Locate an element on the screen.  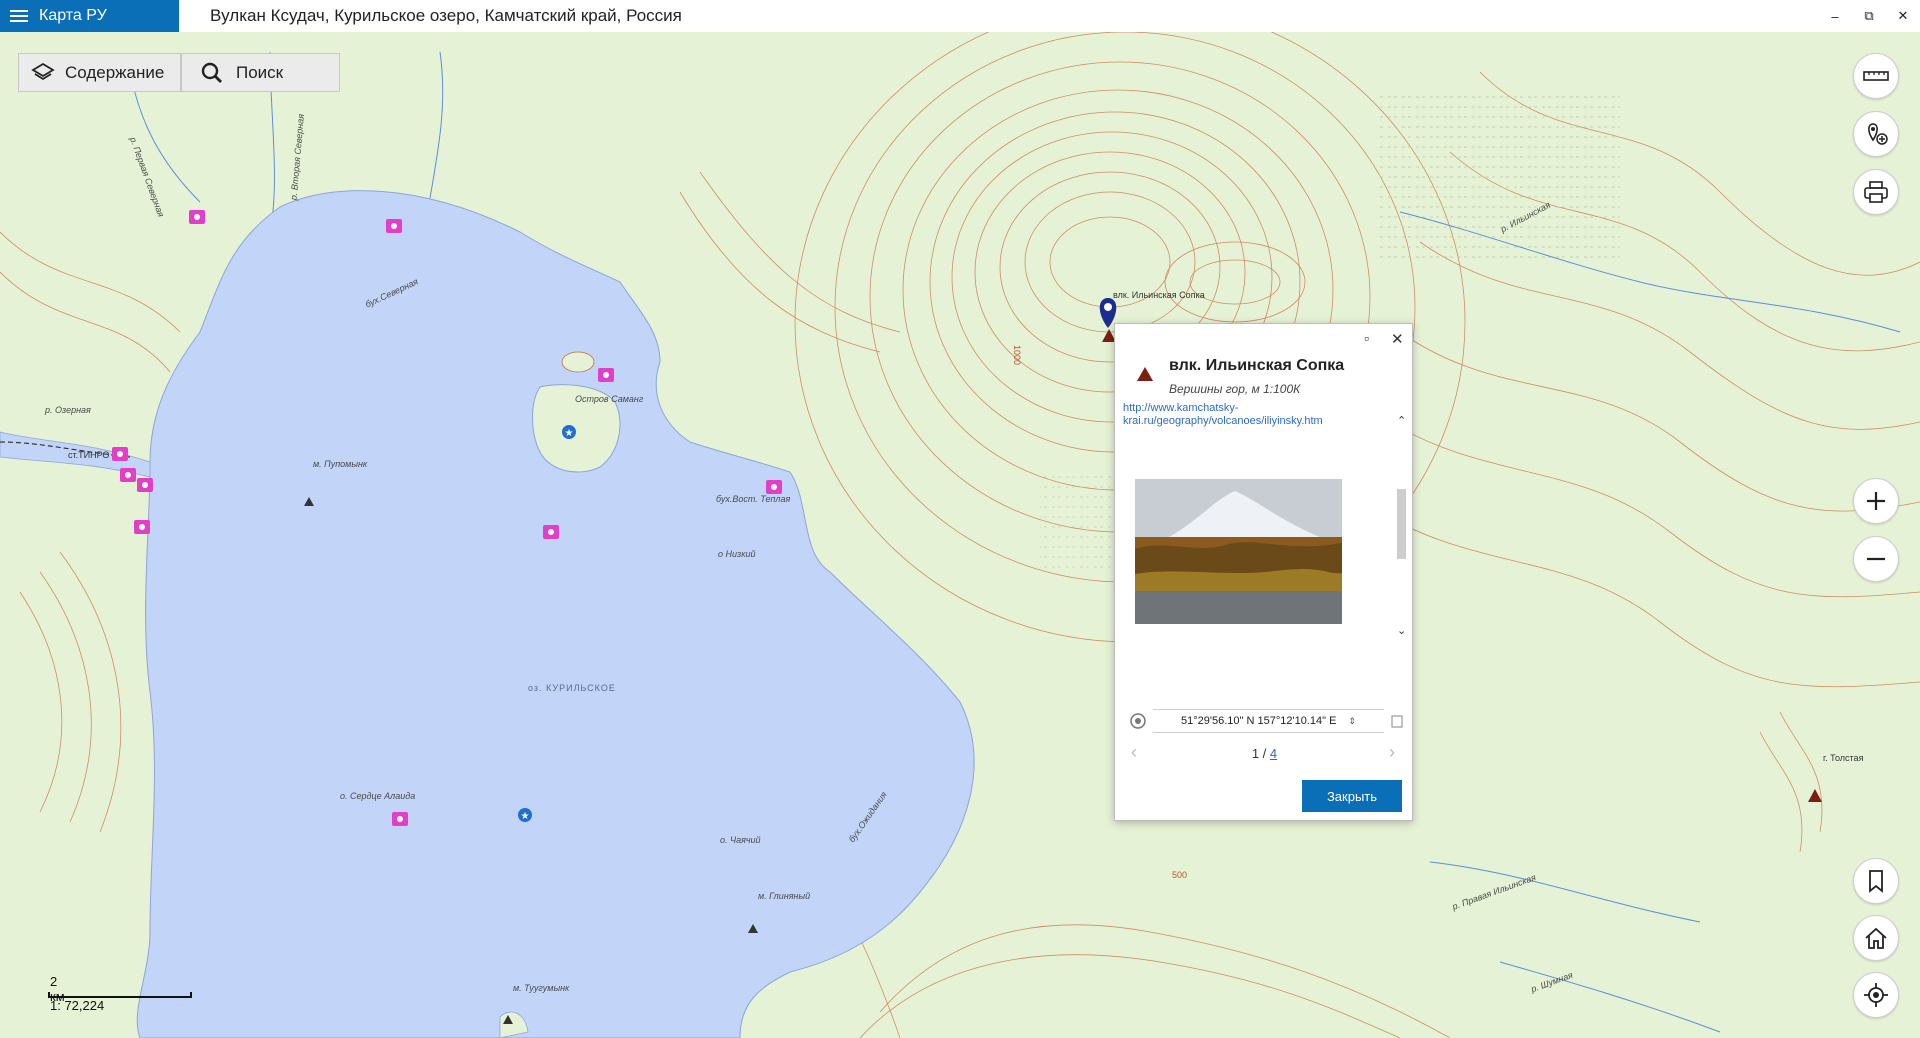
scroll-down-icon: ⌄ is located at coordinates (1401, 630).